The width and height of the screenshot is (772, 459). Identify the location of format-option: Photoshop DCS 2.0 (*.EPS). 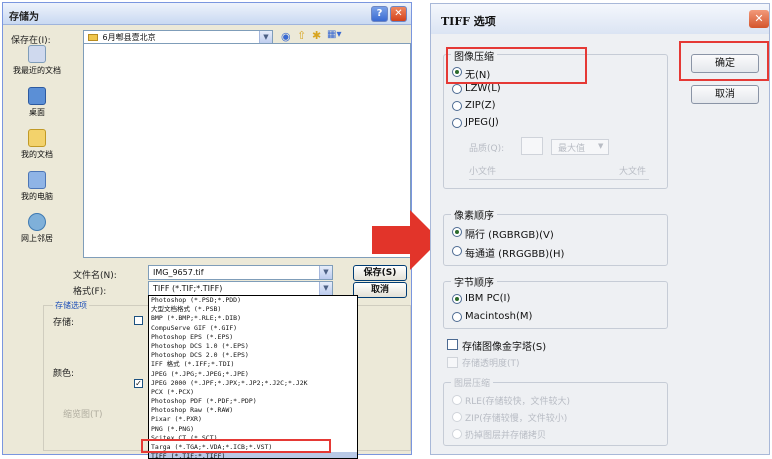
(253, 355).